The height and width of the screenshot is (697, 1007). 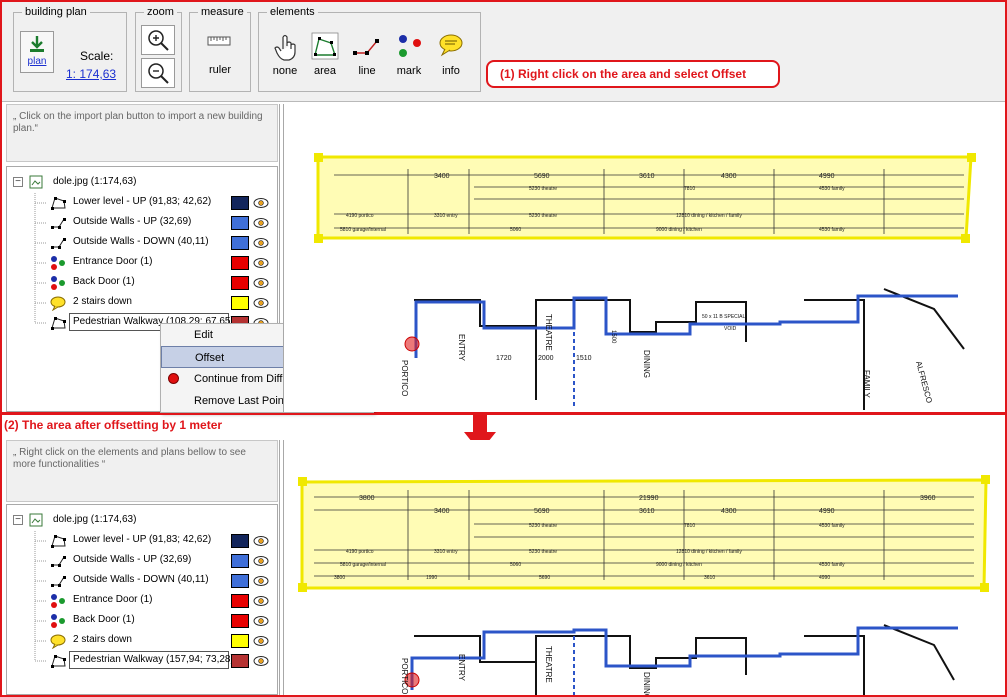 What do you see at coordinates (113, 425) in the screenshot?
I see `step-2-caption: (2) The area after offsetting by 1 meter` at bounding box center [113, 425].